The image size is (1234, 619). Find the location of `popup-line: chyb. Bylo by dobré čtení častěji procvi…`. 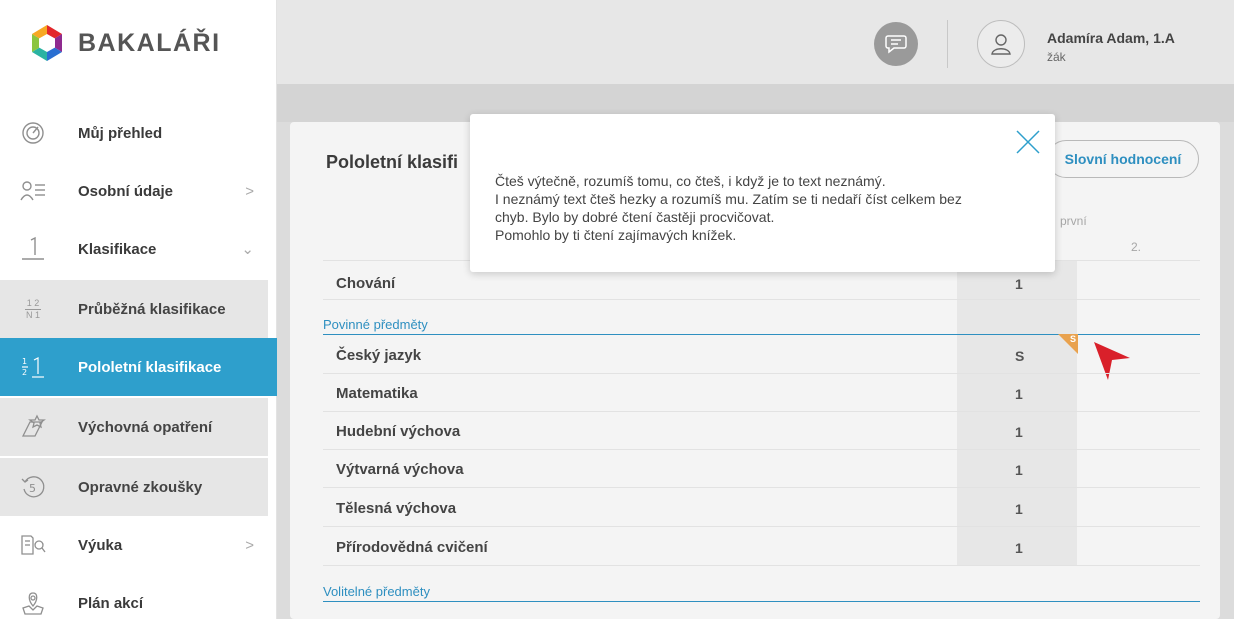

popup-line: chyb. Bylo by dobré čtení častěji procvi… is located at coordinates (635, 217).